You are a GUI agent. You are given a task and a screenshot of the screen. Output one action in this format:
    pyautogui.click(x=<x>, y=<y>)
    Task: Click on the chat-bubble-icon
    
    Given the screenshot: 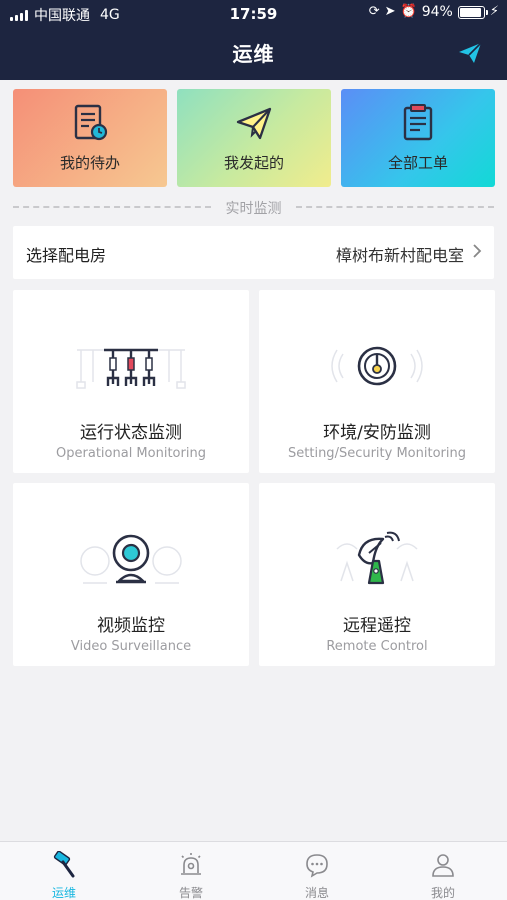 What is the action you would take?
    pyautogui.click(x=317, y=865)
    